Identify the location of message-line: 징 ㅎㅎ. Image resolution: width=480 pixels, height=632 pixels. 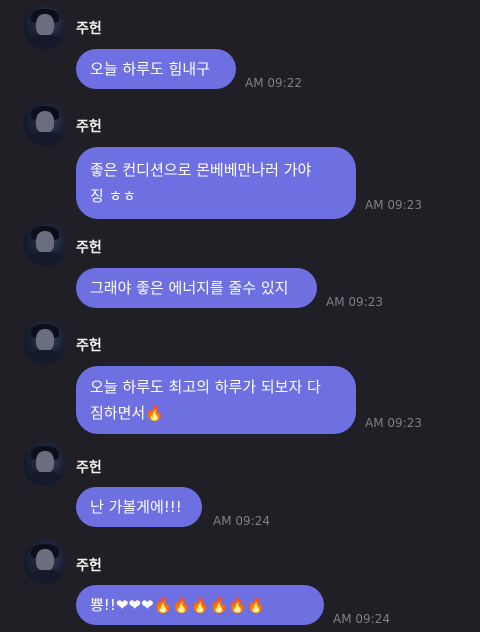
(113, 196).